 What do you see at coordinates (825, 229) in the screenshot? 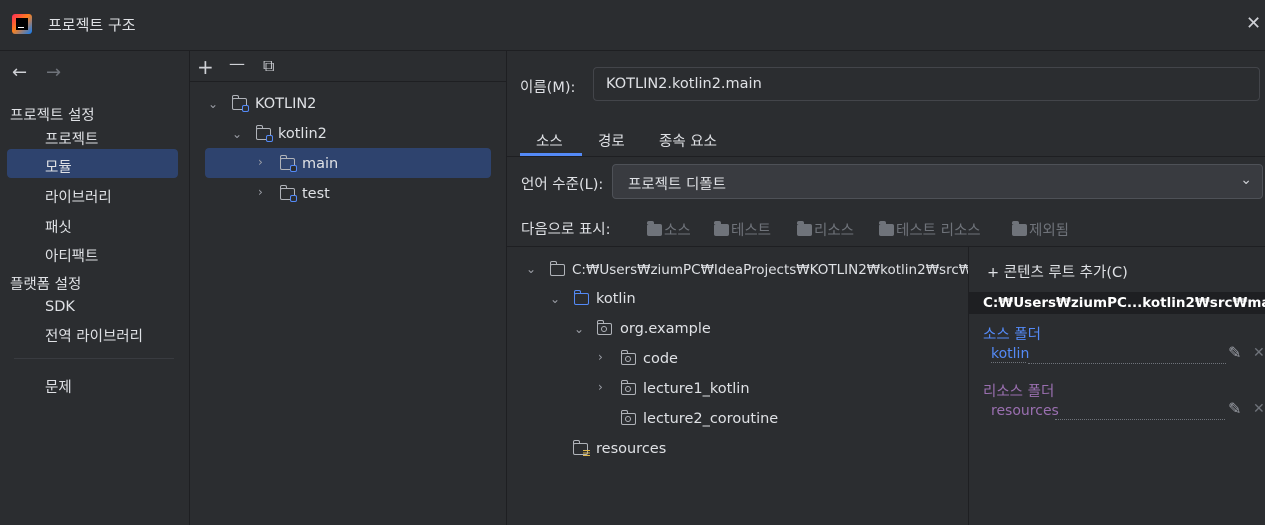
I see `mark-as-resources-button: 리소스` at bounding box center [825, 229].